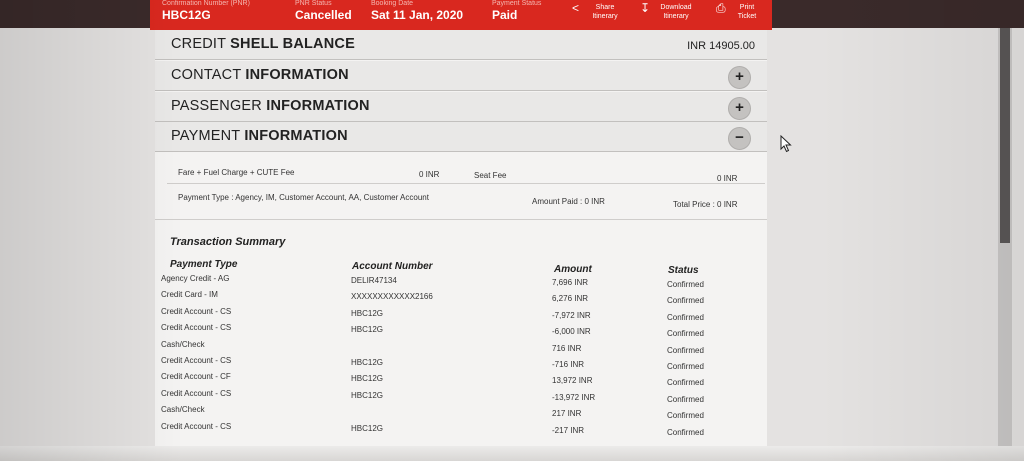 The width and height of the screenshot is (1024, 461). I want to click on cell-amount: 7,696 INR, so click(570, 282).